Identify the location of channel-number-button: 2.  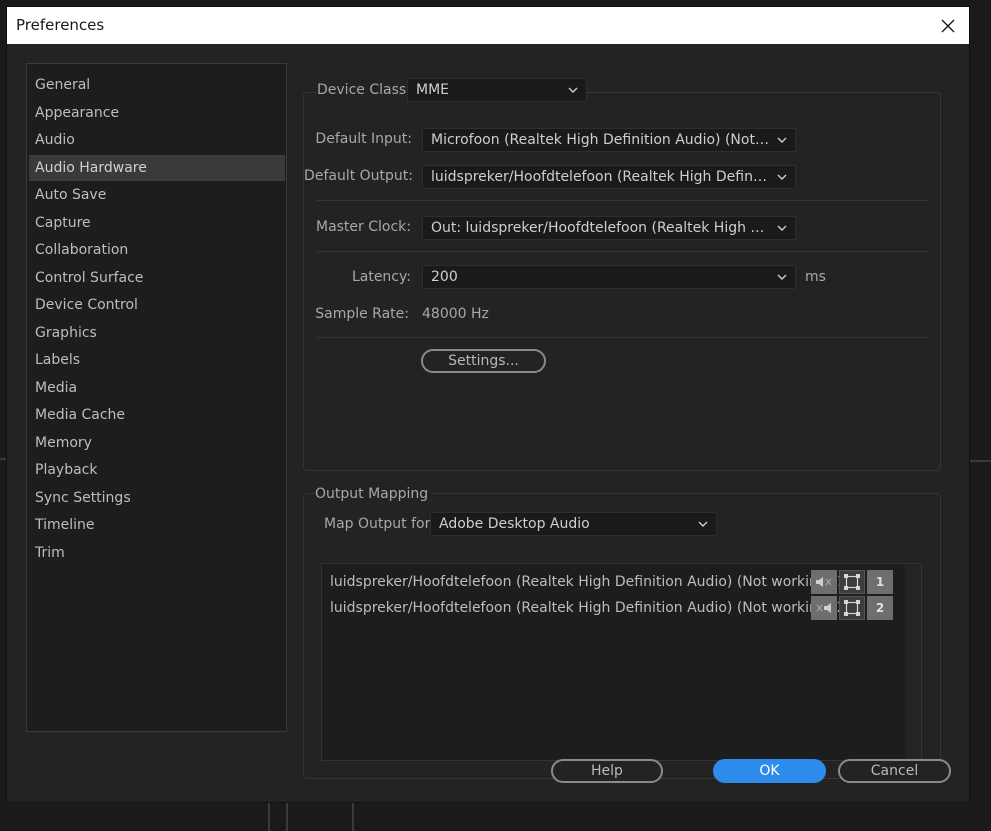
(880, 608).